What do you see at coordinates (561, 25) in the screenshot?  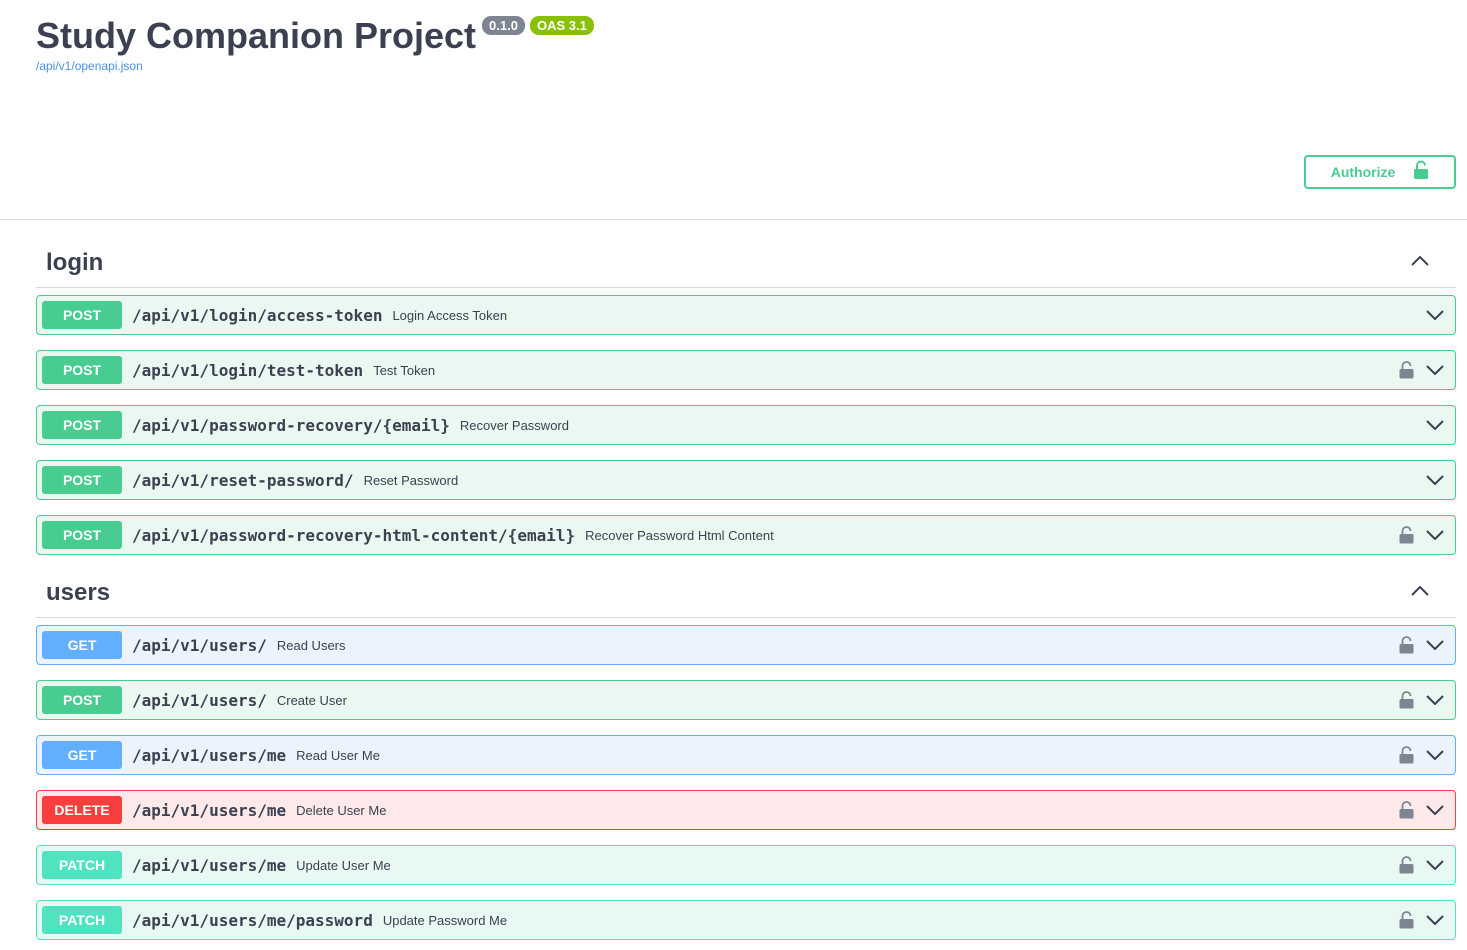 I see `oas-badge: OAS 3.1` at bounding box center [561, 25].